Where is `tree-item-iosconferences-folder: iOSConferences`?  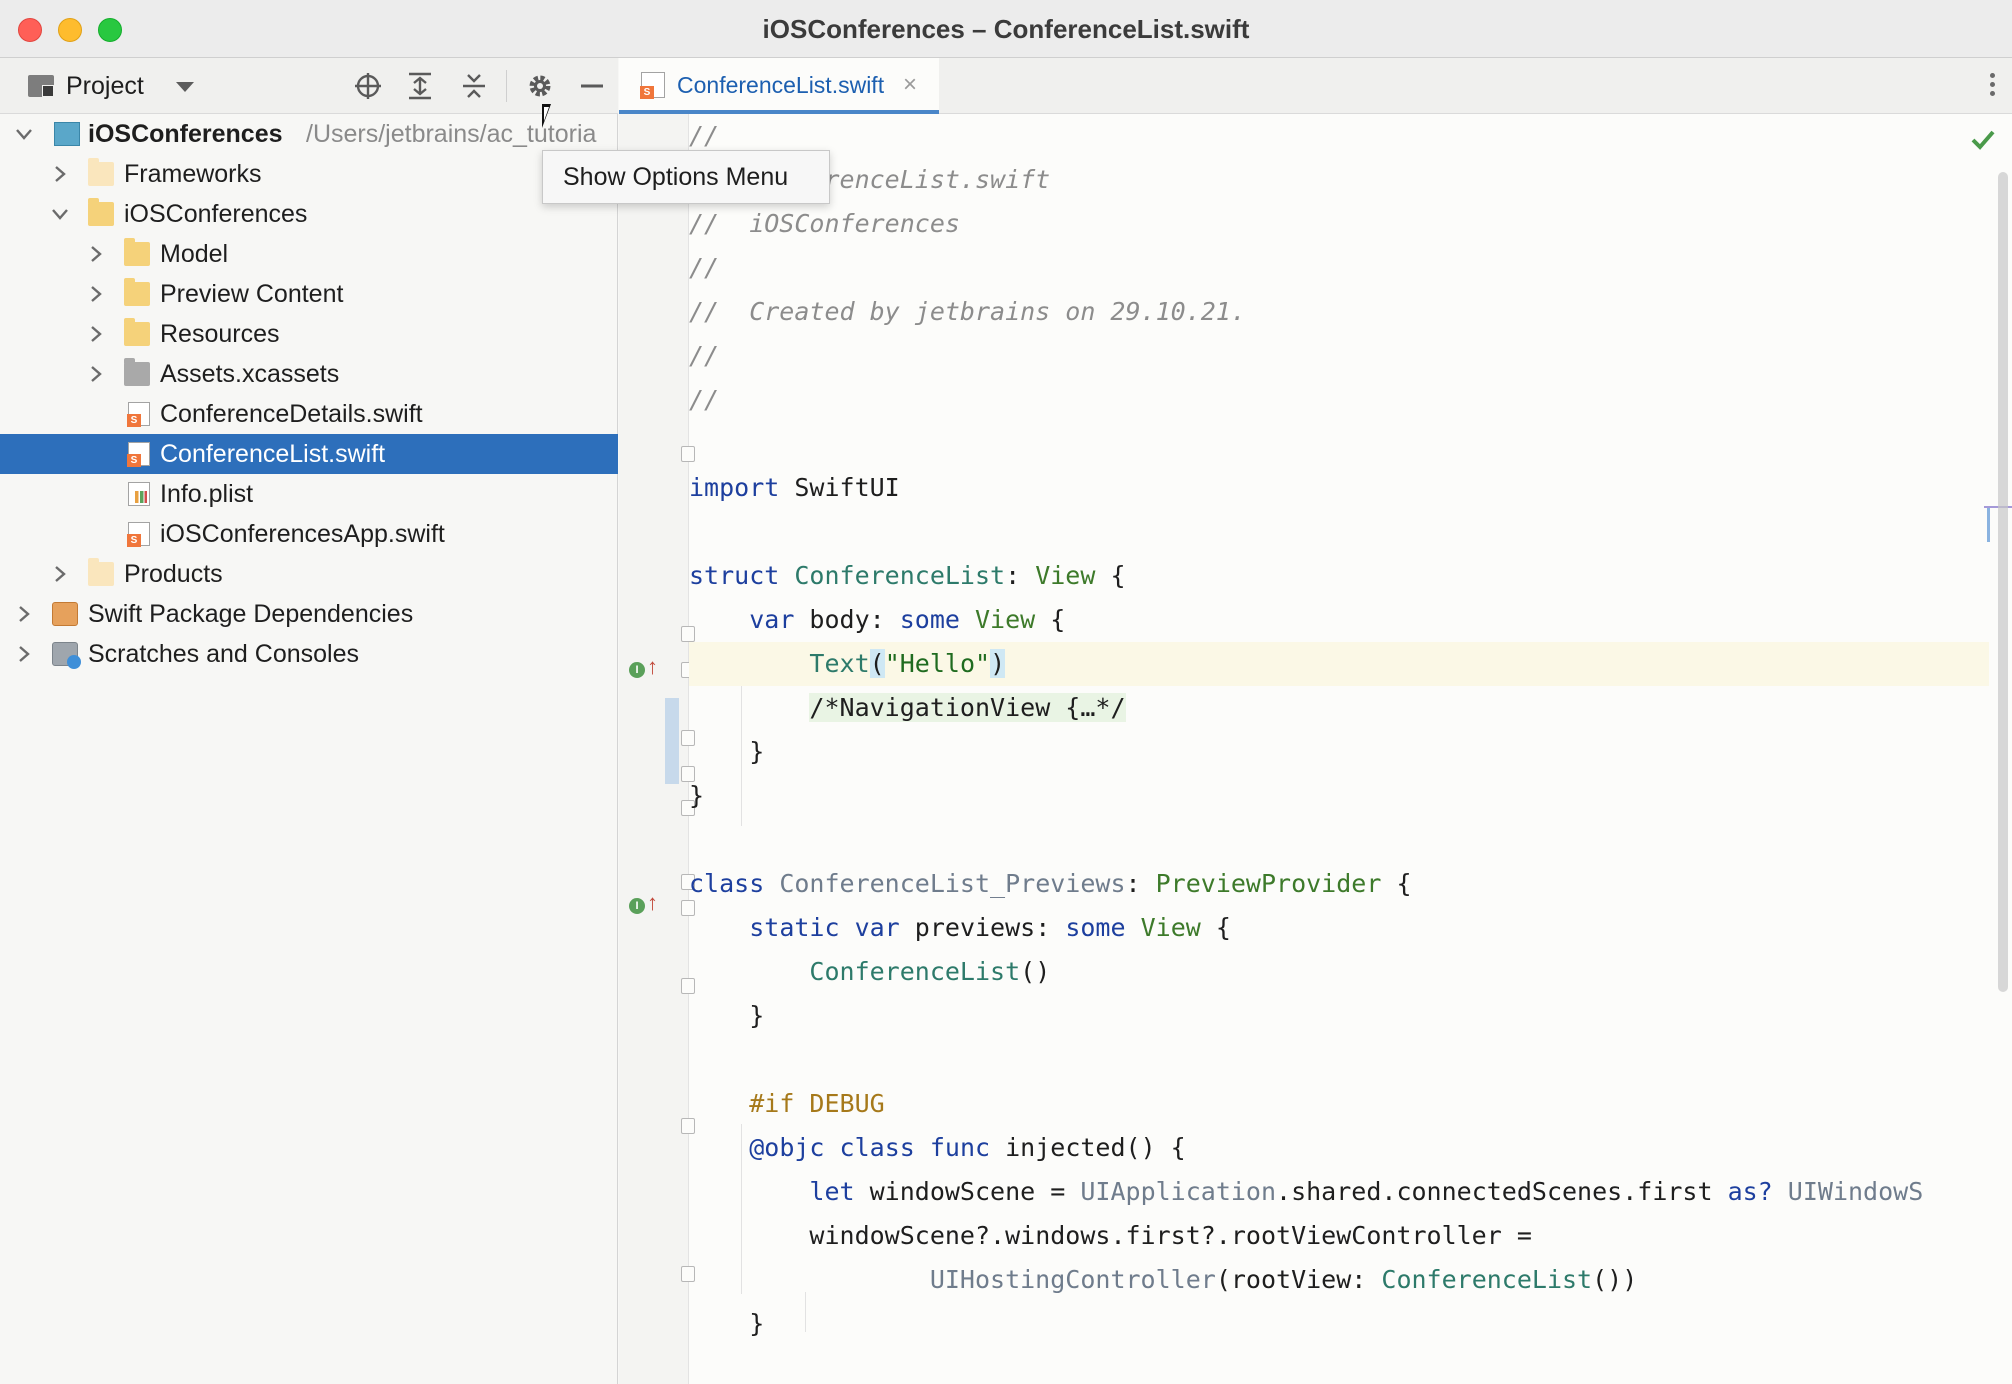
tree-item-iosconferences-folder: iOSConferences is located at coordinates (309, 214).